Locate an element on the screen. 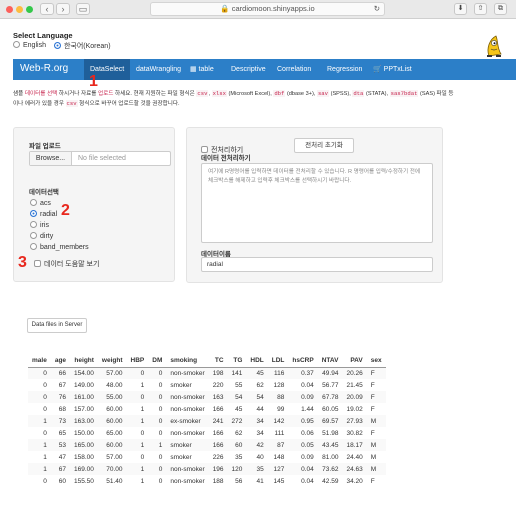  column-header-hdl: HDL is located at coordinates (257, 361).